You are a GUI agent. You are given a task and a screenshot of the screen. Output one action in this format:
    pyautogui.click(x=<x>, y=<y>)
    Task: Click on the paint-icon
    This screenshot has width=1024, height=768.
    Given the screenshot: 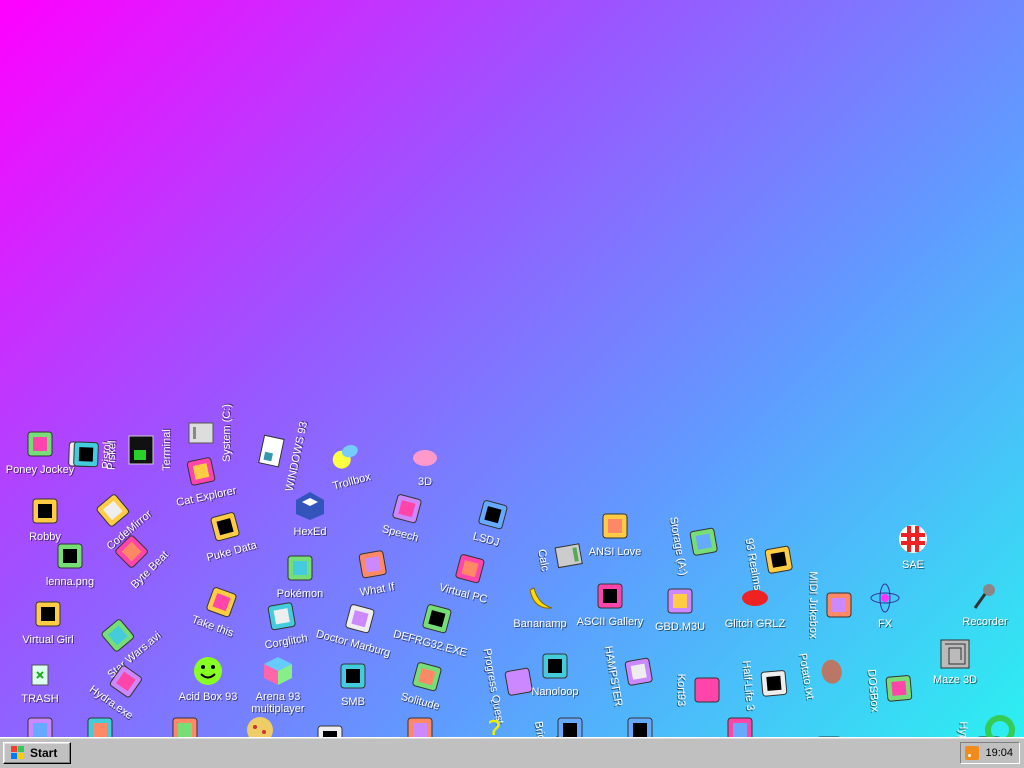 What is the action you would take?
    pyautogui.click(x=740, y=726)
    